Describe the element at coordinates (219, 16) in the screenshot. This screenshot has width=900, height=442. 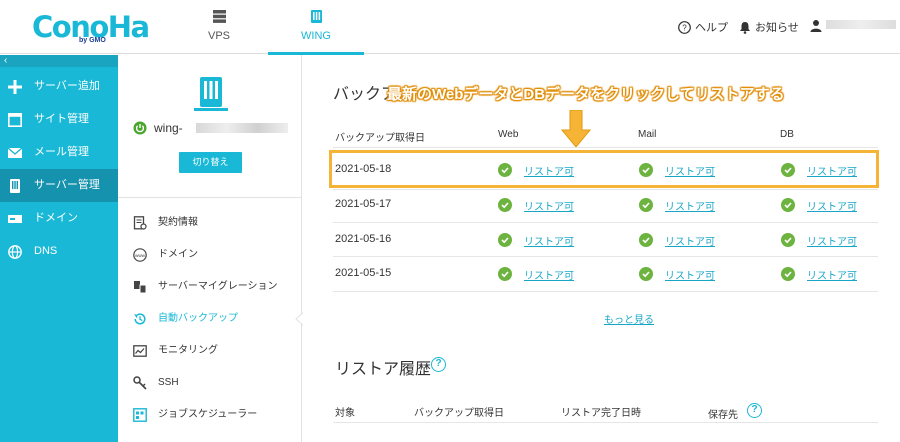
I see `server-stack-icon` at that location.